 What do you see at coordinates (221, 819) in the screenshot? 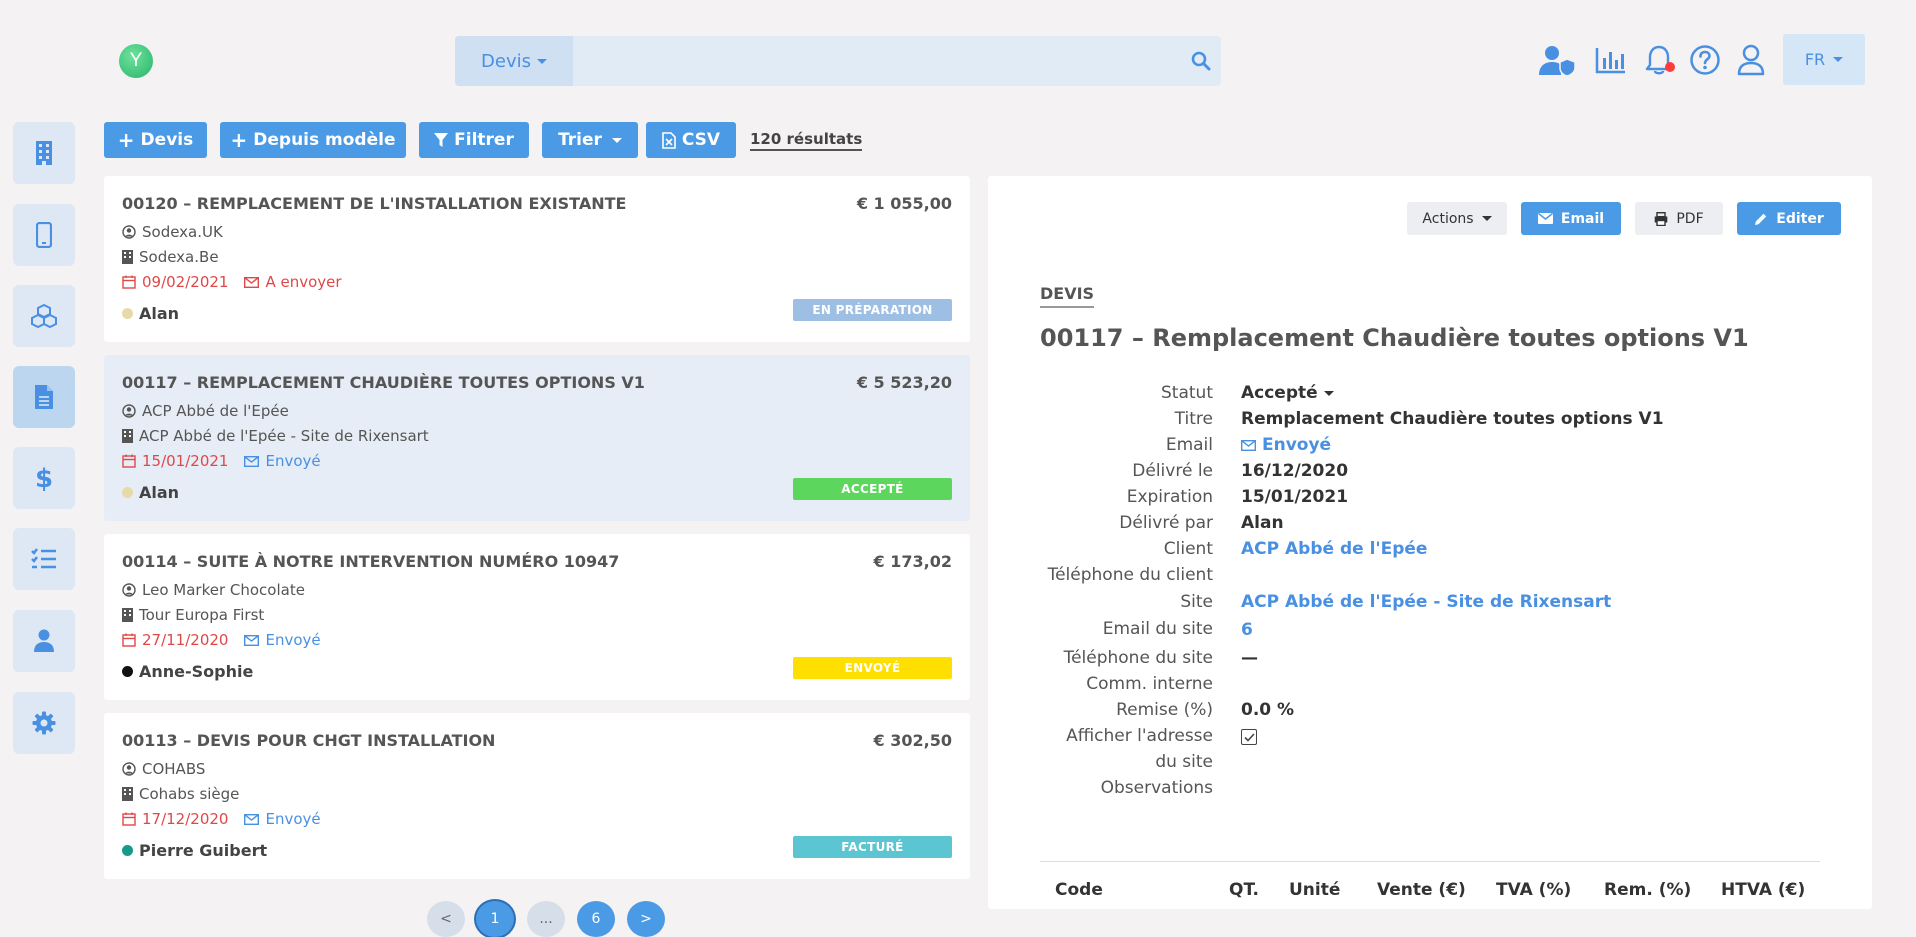
I see `quote-date-row: 17/12/2020 Envoyé` at bounding box center [221, 819].